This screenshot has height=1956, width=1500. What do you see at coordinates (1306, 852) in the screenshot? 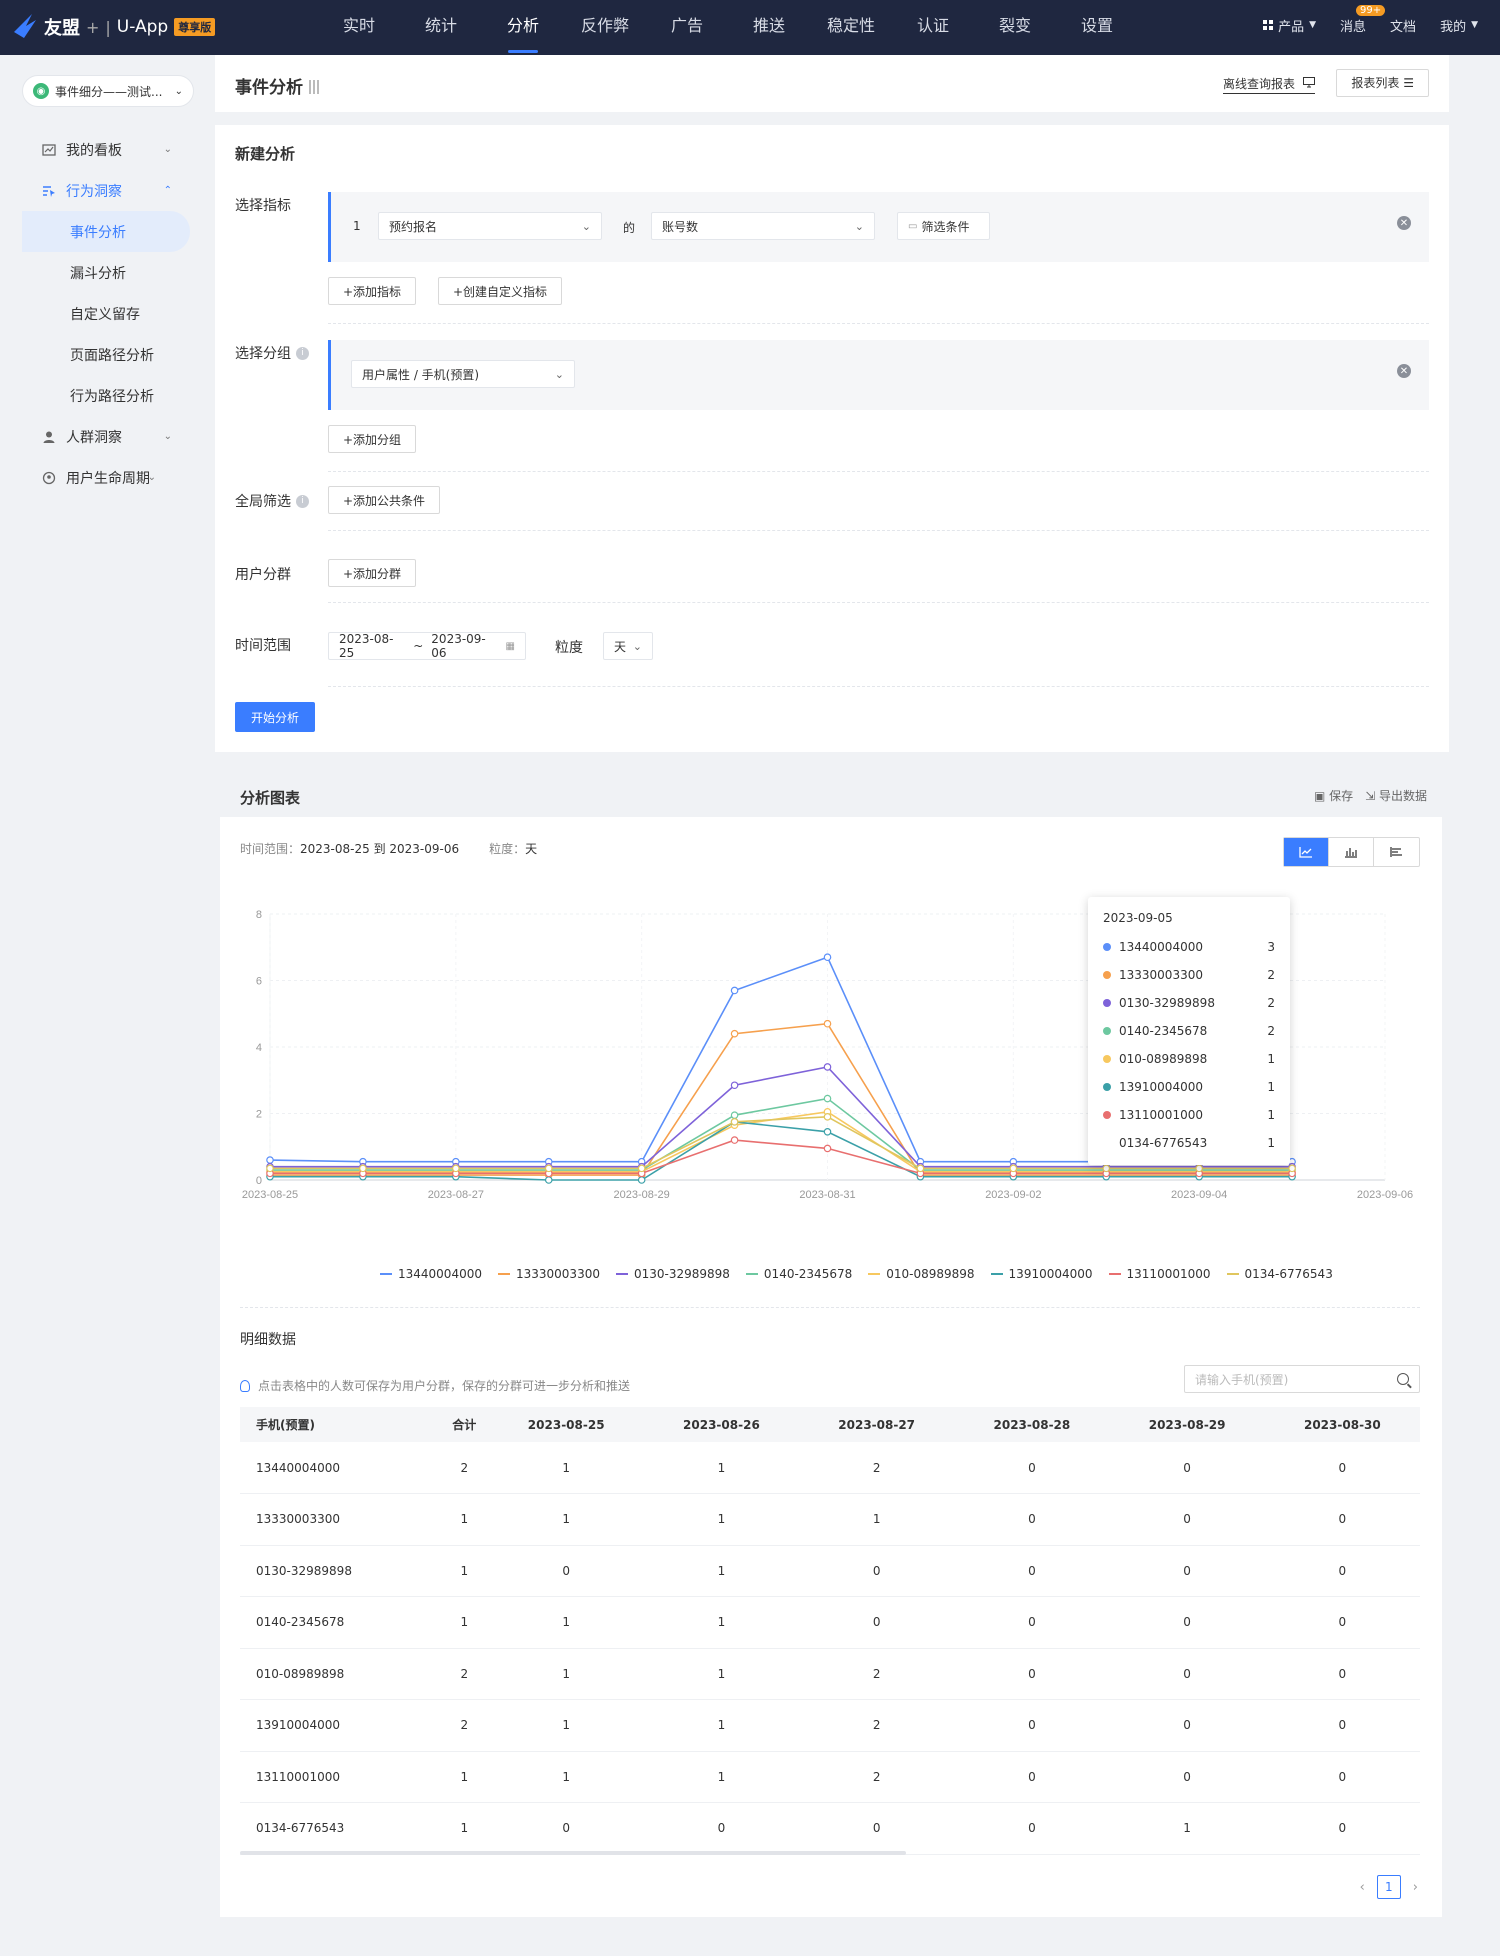
I see `line-chart-view-button` at bounding box center [1306, 852].